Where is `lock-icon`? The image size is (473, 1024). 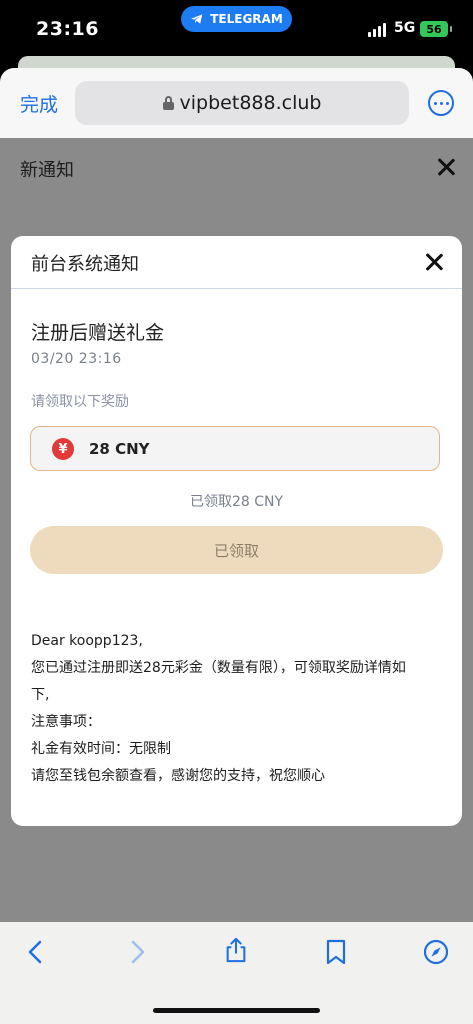
lock-icon is located at coordinates (168, 103).